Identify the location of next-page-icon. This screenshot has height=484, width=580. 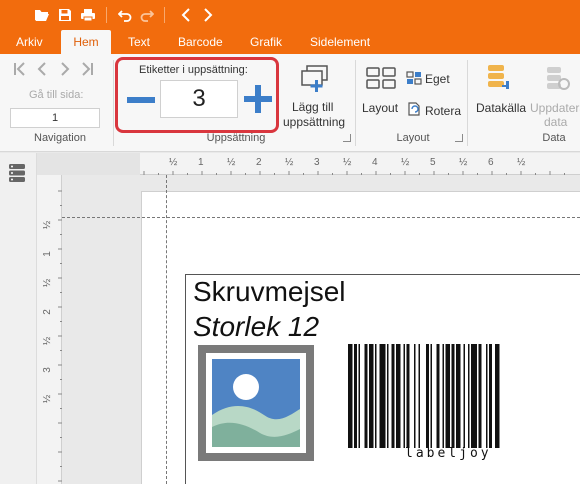
(65, 71).